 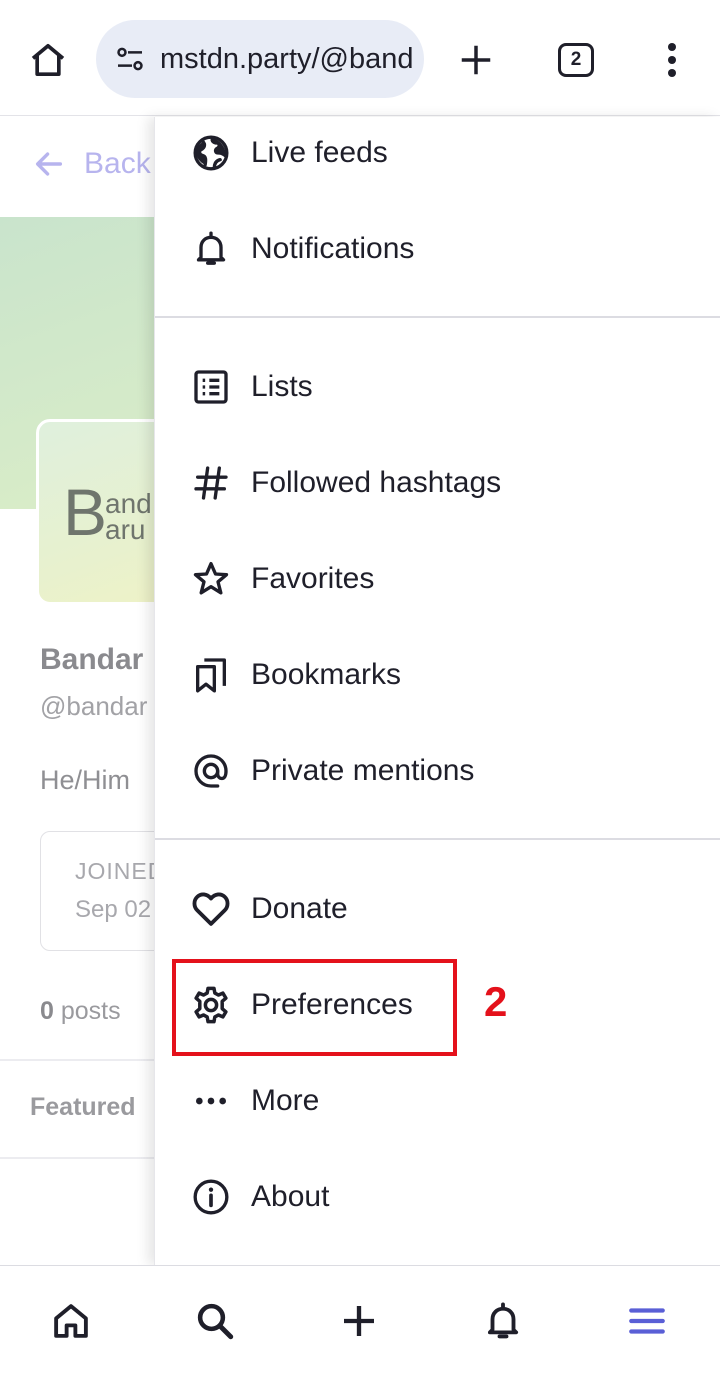 I want to click on profile-bio: He/Him, so click(x=85, y=780).